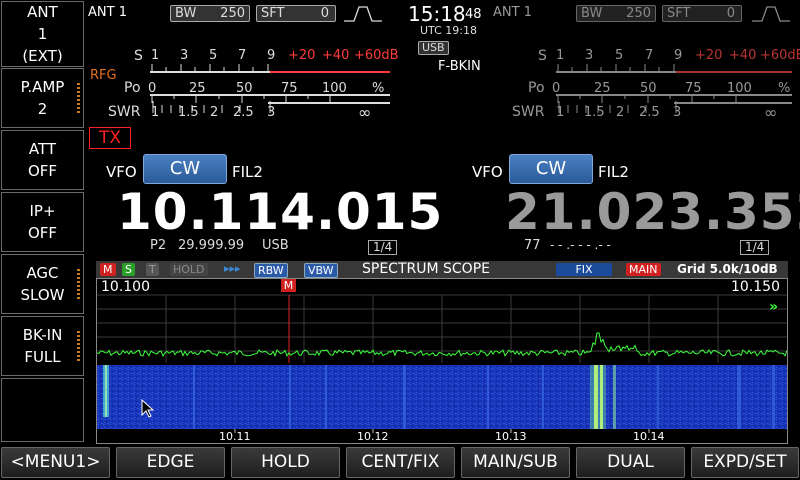 Image resolution: width=800 pixels, height=480 pixels. I want to click on main-frequency: 10.114.015, so click(280, 212).